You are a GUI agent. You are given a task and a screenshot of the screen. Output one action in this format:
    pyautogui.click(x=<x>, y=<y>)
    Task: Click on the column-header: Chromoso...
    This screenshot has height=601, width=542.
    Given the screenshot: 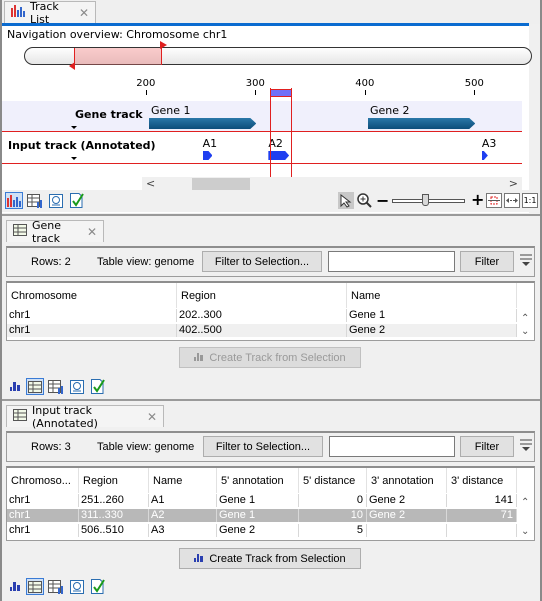 What is the action you would take?
    pyautogui.click(x=43, y=480)
    